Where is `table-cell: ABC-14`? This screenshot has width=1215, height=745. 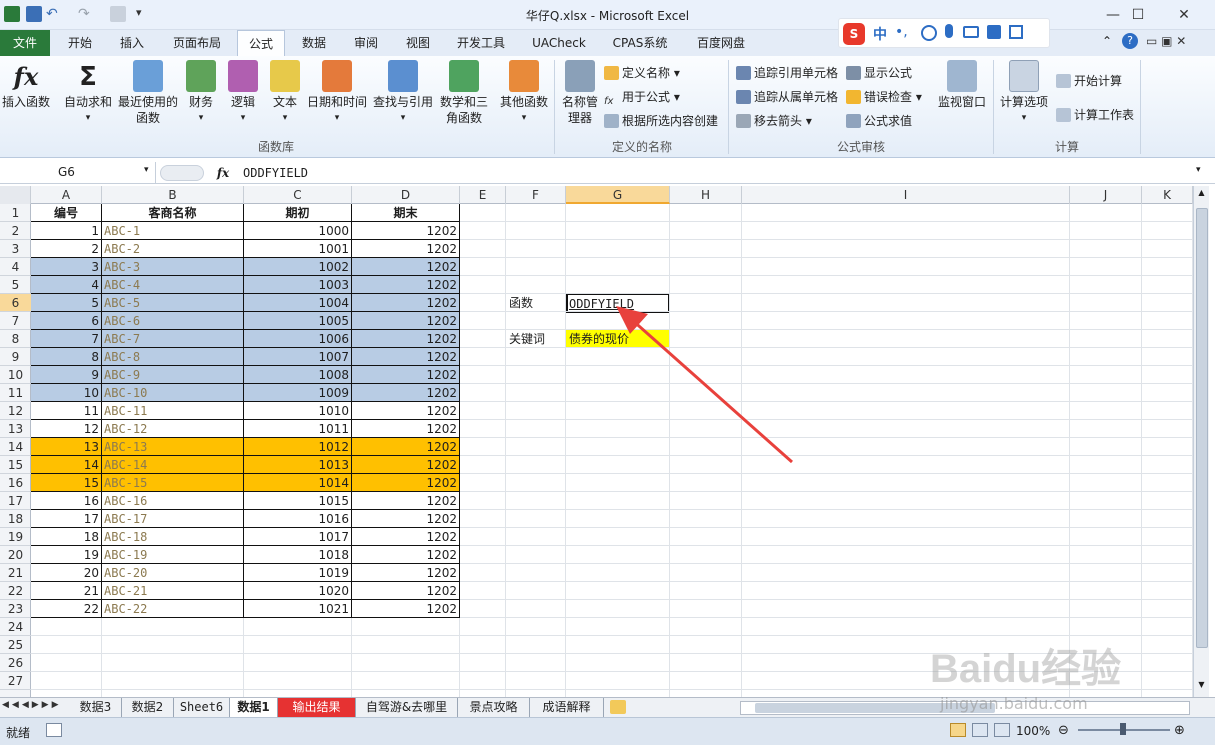
table-cell: ABC-14 is located at coordinates (173, 465).